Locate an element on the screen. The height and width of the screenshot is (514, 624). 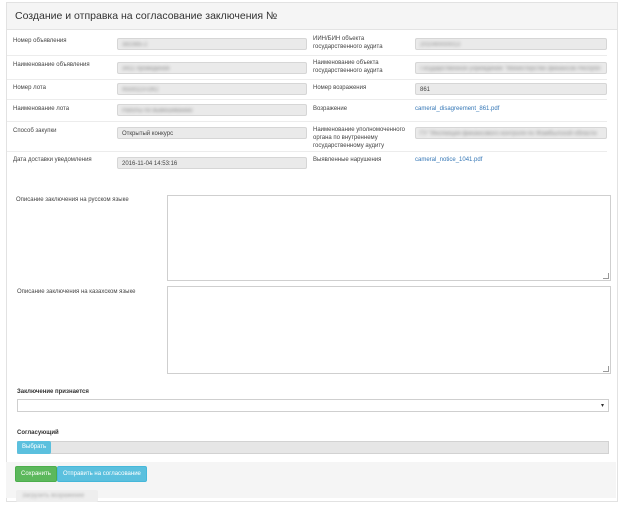
lot-name-label: Наименование лота is located at coordinates (41, 109).